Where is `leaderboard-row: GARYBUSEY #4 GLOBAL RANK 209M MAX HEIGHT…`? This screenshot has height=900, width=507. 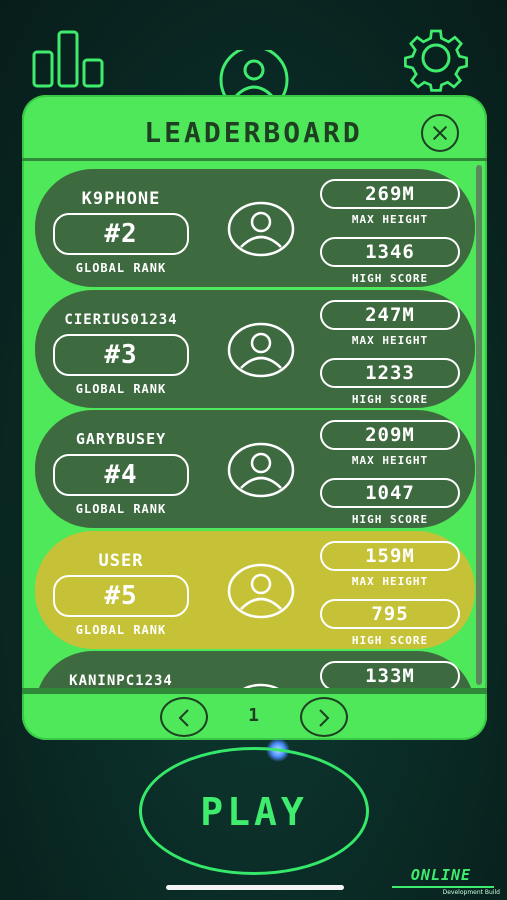 leaderboard-row: GARYBUSEY #4 GLOBAL RANK 209M MAX HEIGHT… is located at coordinates (255, 469).